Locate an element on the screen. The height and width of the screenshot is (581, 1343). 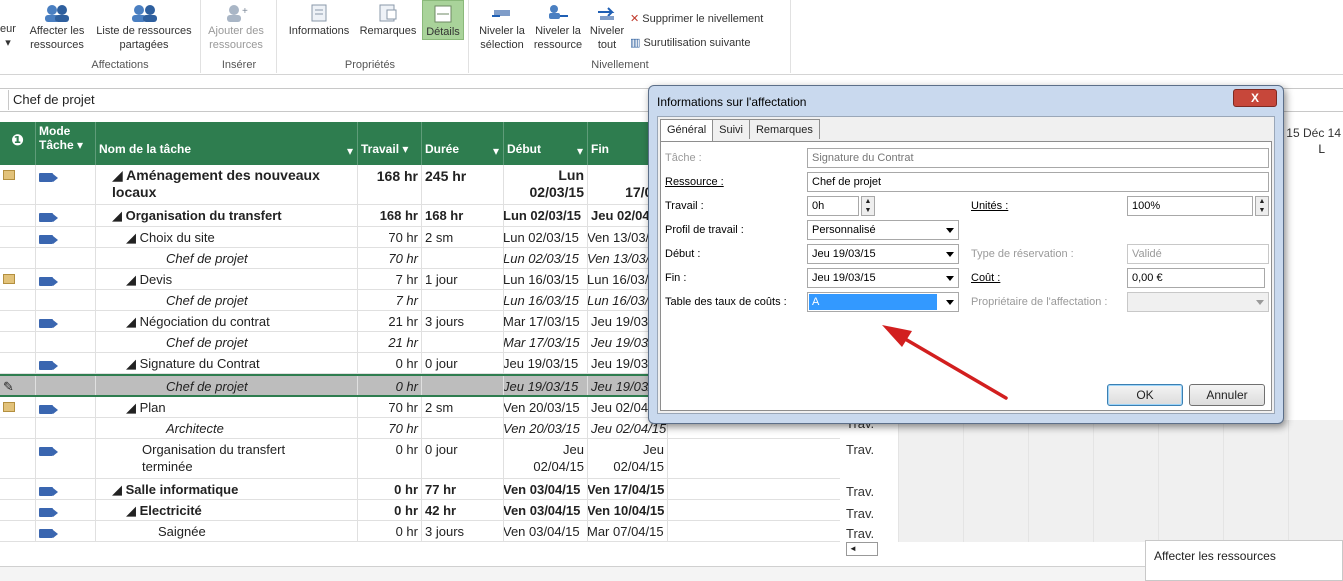
level-selection-icon is located at coordinates (501, 13).